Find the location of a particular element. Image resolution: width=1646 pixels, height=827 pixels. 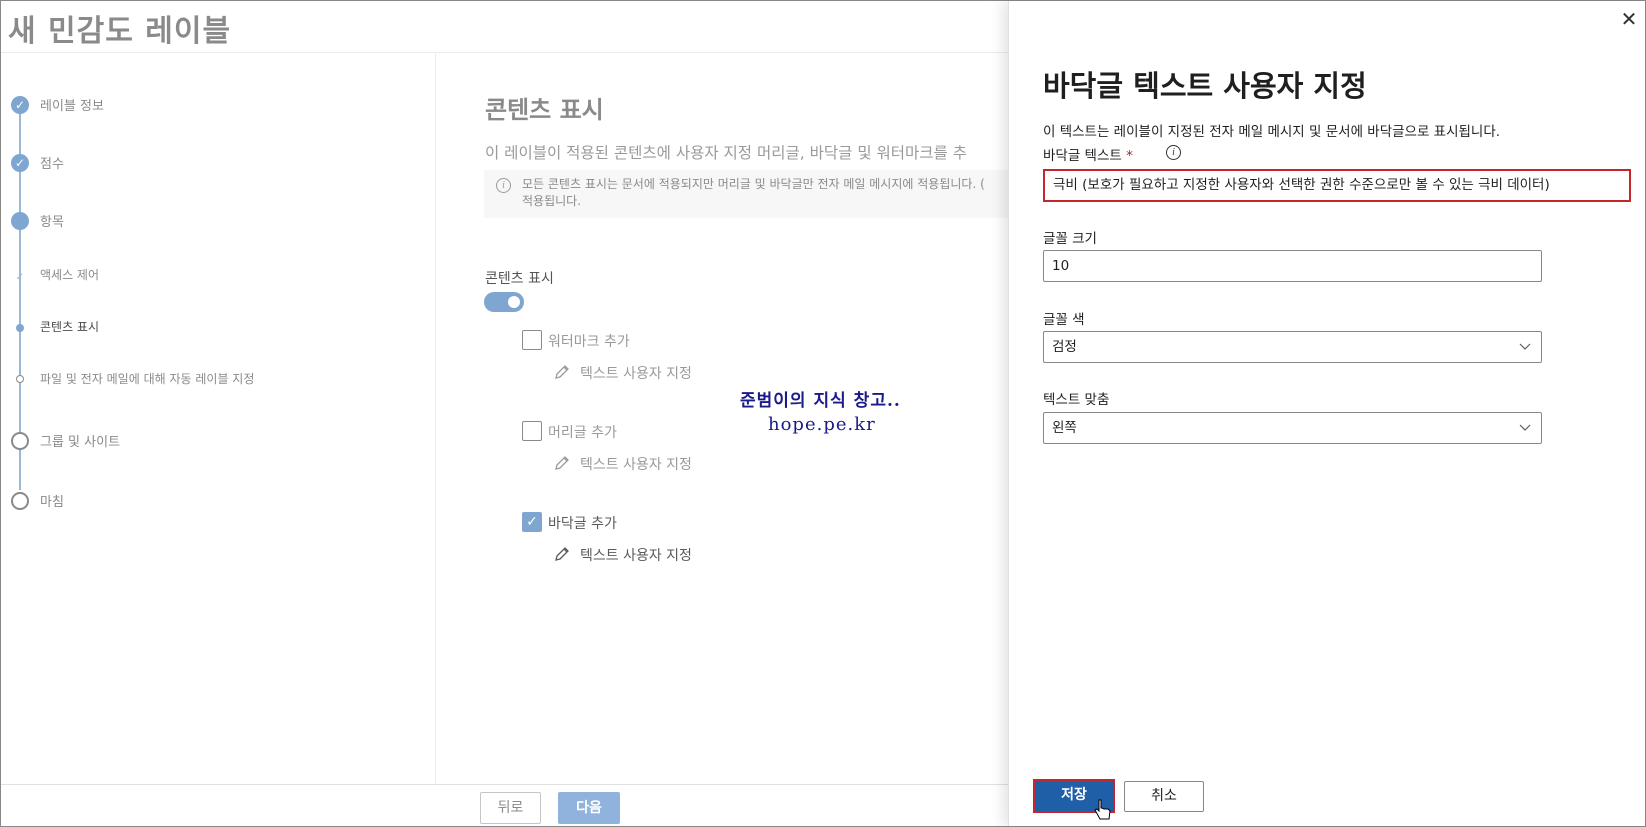

step-item-label-info: 레이블 정보 is located at coordinates (72, 104).